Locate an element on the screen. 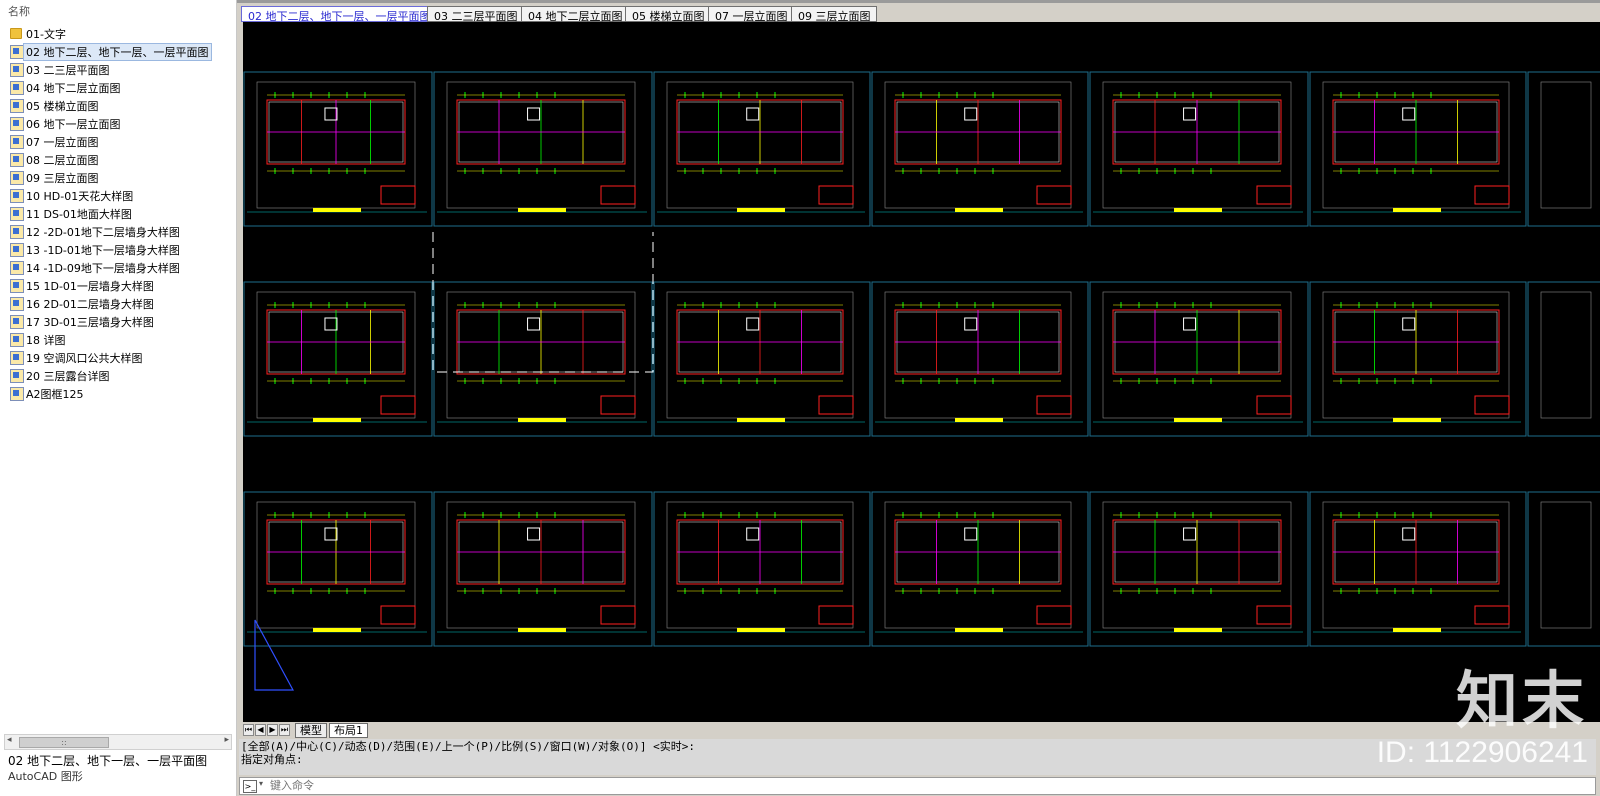 This screenshot has height=796, width=1600. file-item-label: 01-文字 is located at coordinates (46, 34).